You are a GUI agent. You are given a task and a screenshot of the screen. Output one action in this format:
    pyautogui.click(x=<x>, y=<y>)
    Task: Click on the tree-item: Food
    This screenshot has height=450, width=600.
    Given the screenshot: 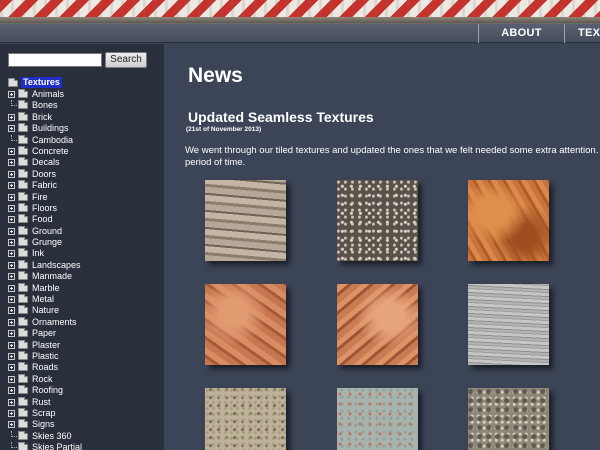 What is the action you would take?
    pyautogui.click(x=85, y=219)
    